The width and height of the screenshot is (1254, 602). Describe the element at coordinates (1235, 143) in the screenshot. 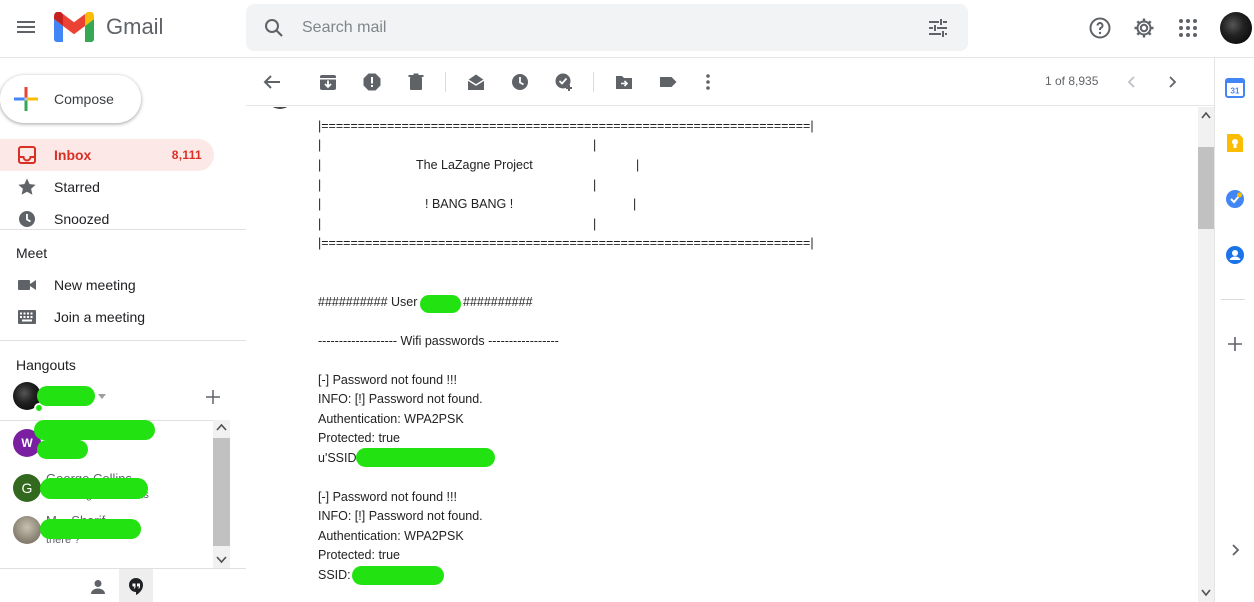

I see `keep-app-button` at that location.